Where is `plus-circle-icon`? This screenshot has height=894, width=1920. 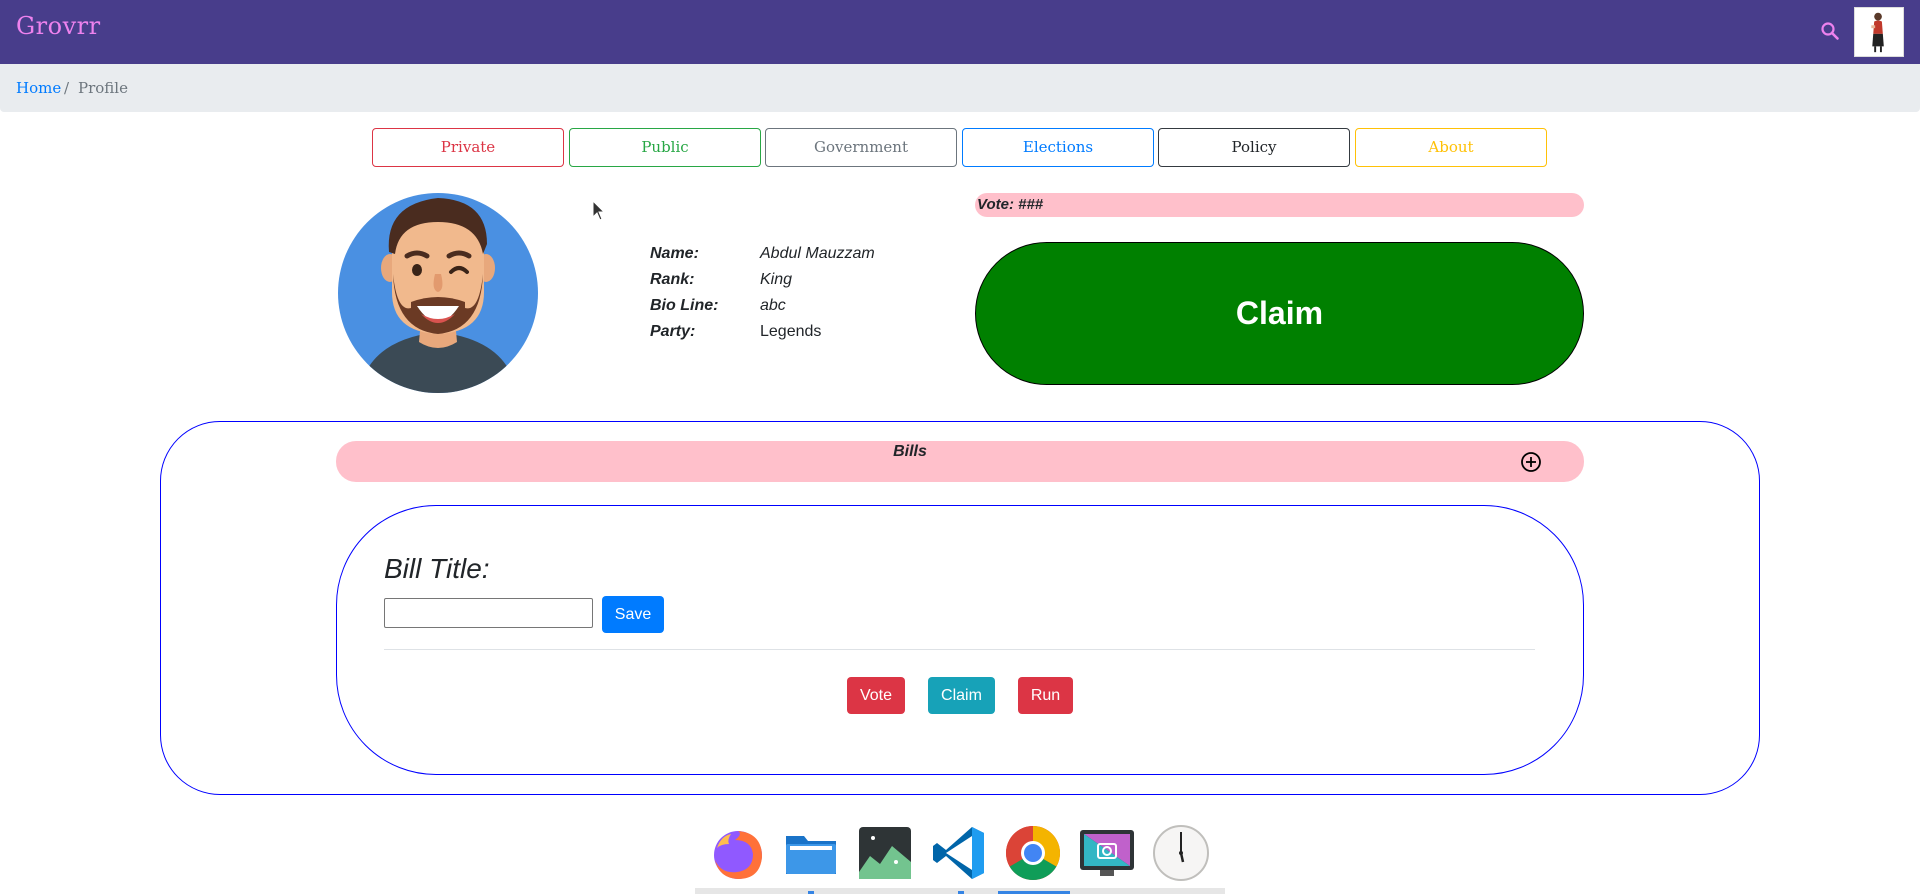 plus-circle-icon is located at coordinates (1531, 462).